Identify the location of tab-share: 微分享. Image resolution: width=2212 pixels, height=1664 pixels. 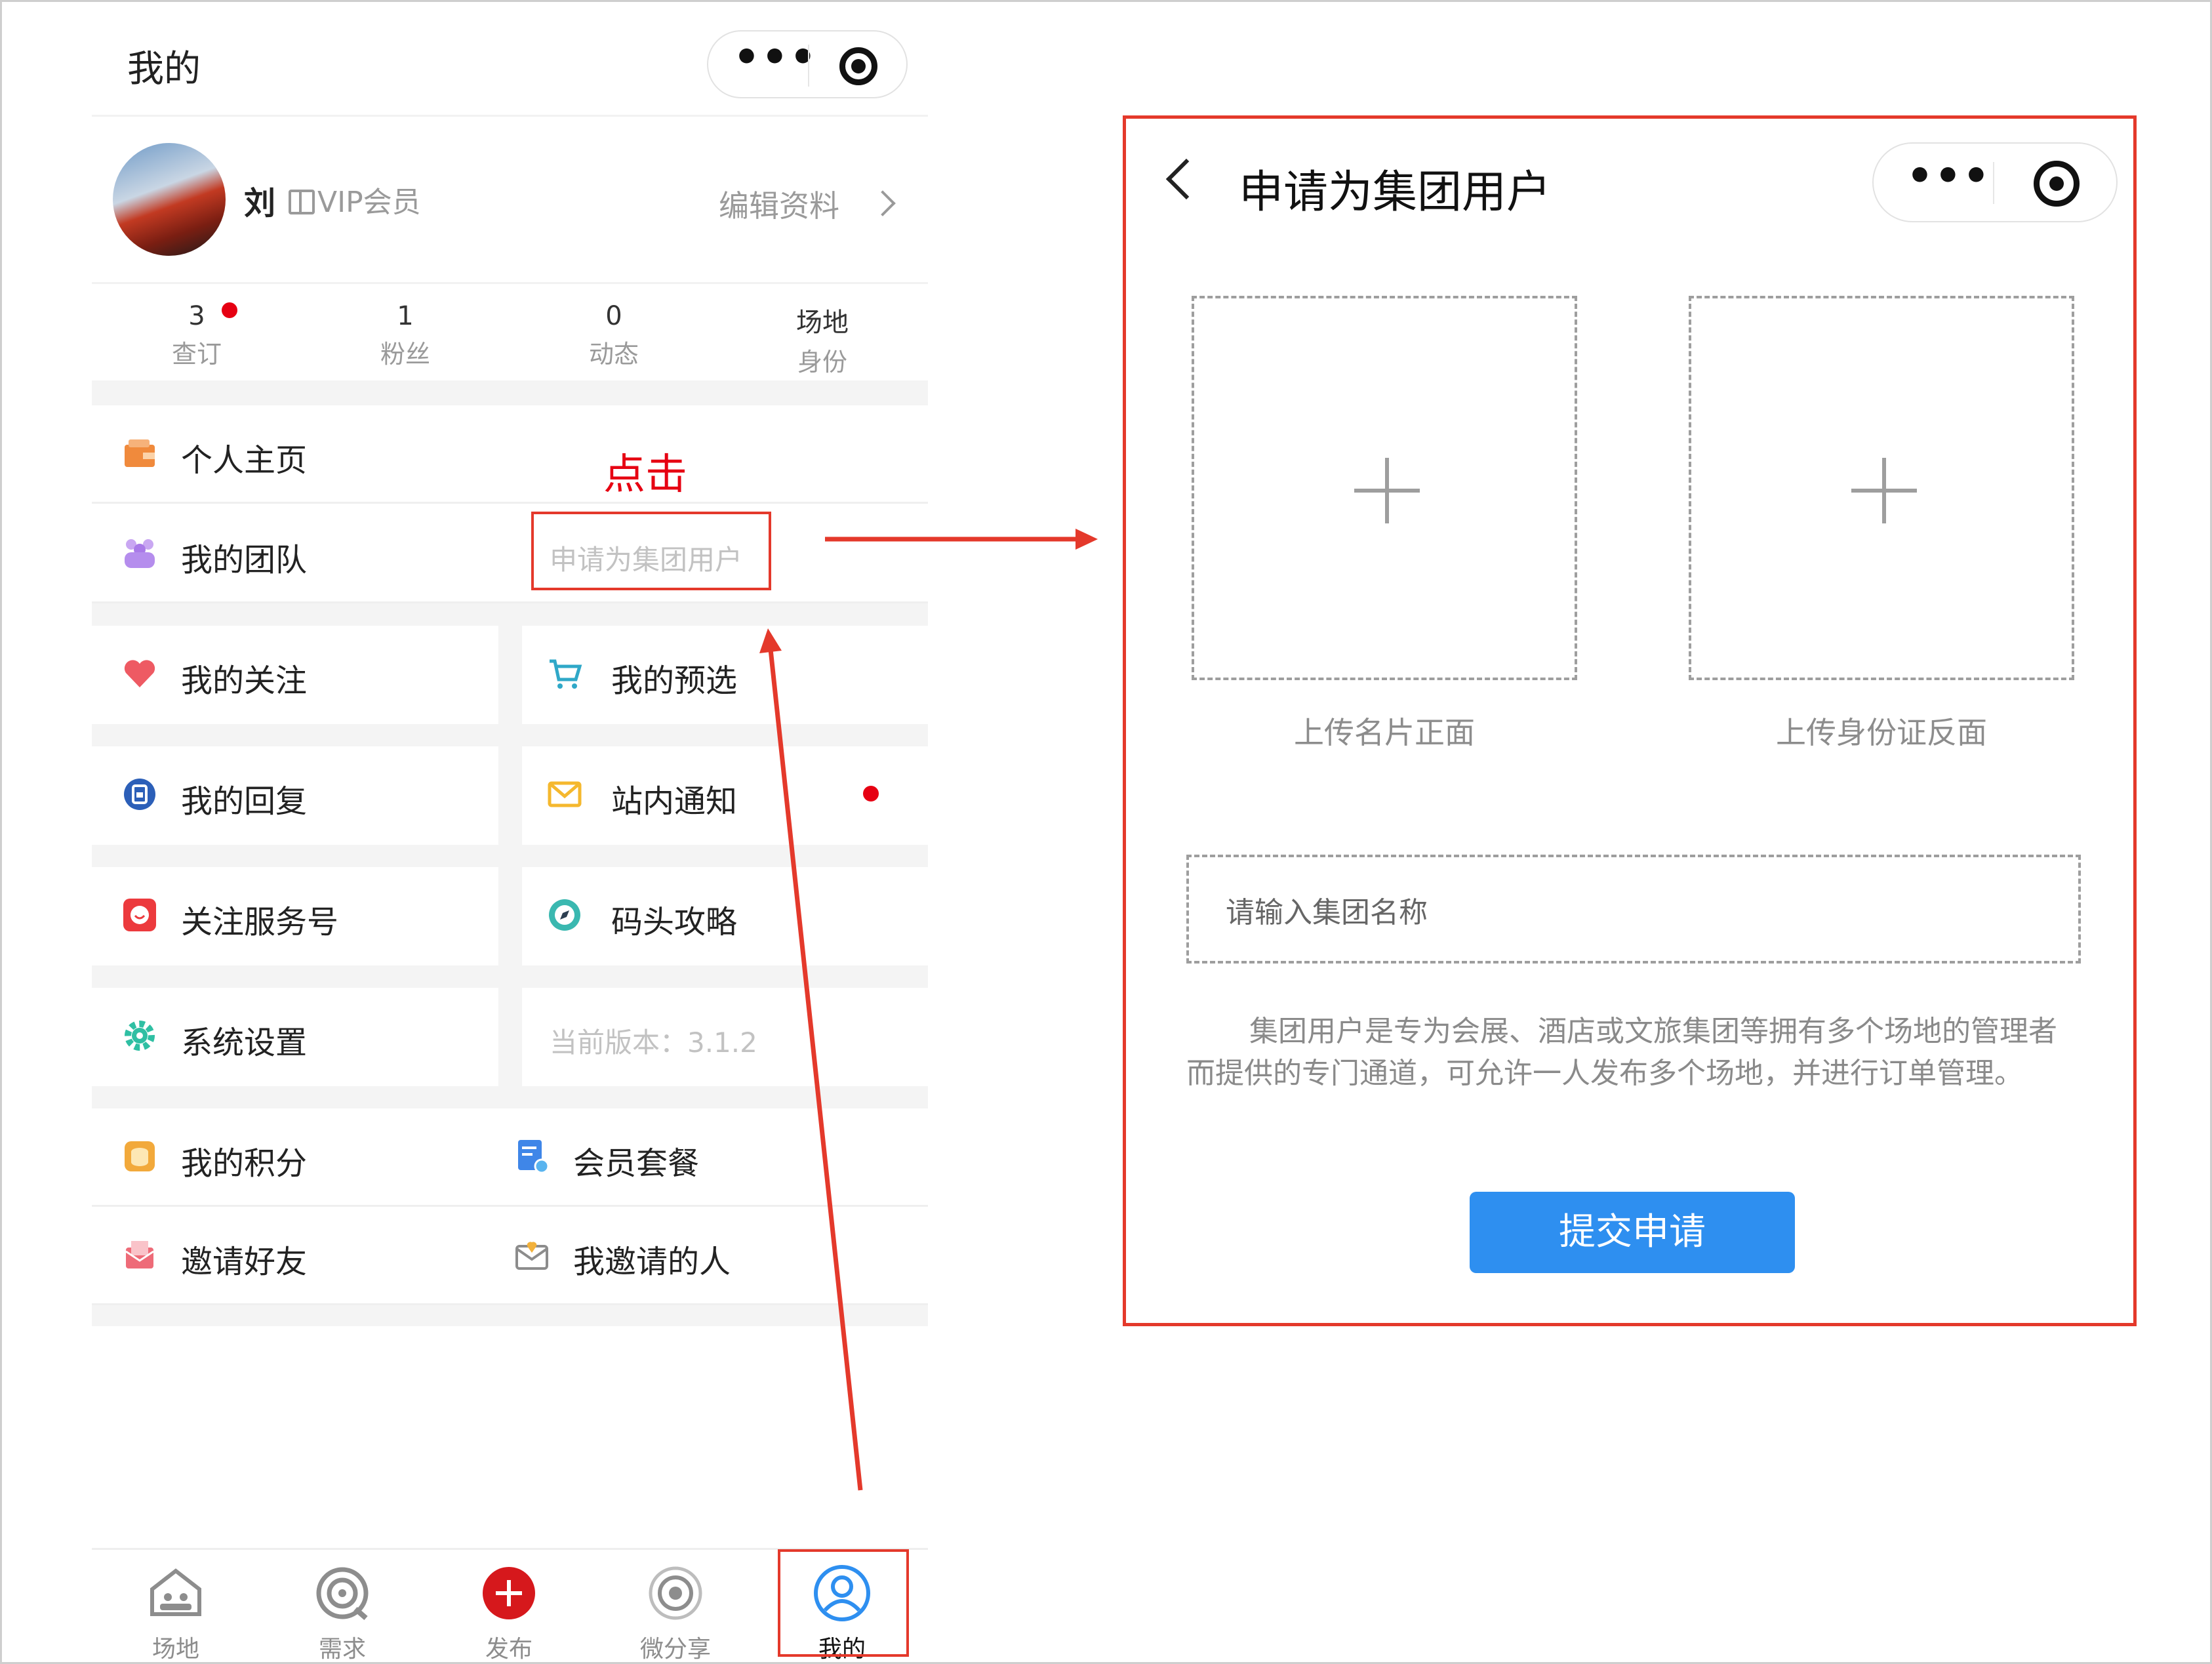
(675, 1613).